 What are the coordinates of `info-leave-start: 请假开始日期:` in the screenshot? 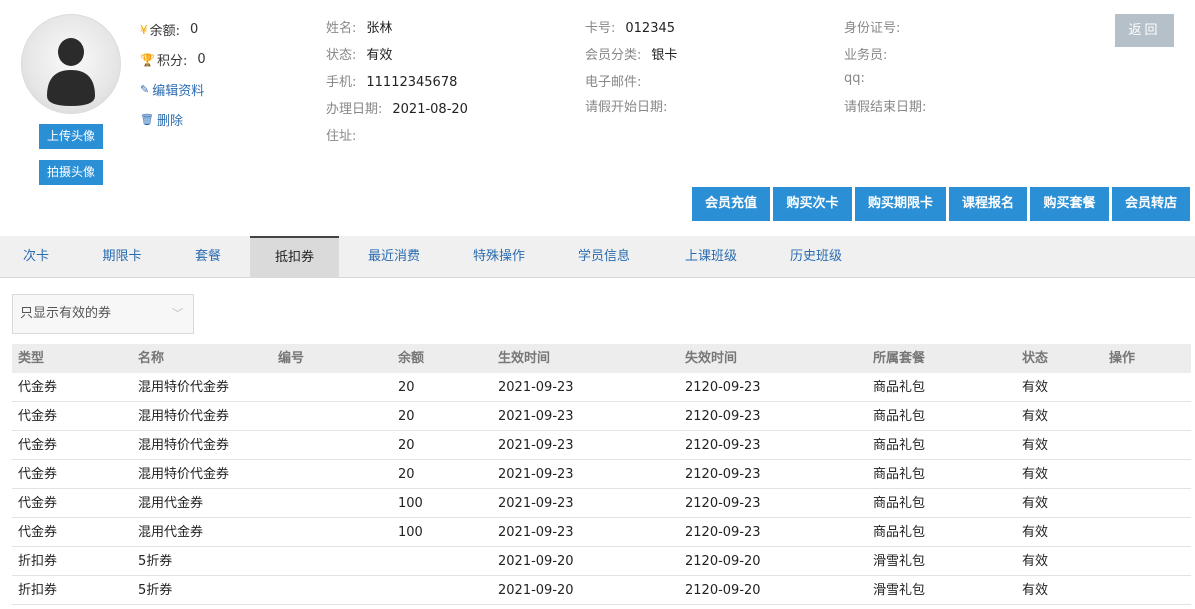 It's located at (626, 105).